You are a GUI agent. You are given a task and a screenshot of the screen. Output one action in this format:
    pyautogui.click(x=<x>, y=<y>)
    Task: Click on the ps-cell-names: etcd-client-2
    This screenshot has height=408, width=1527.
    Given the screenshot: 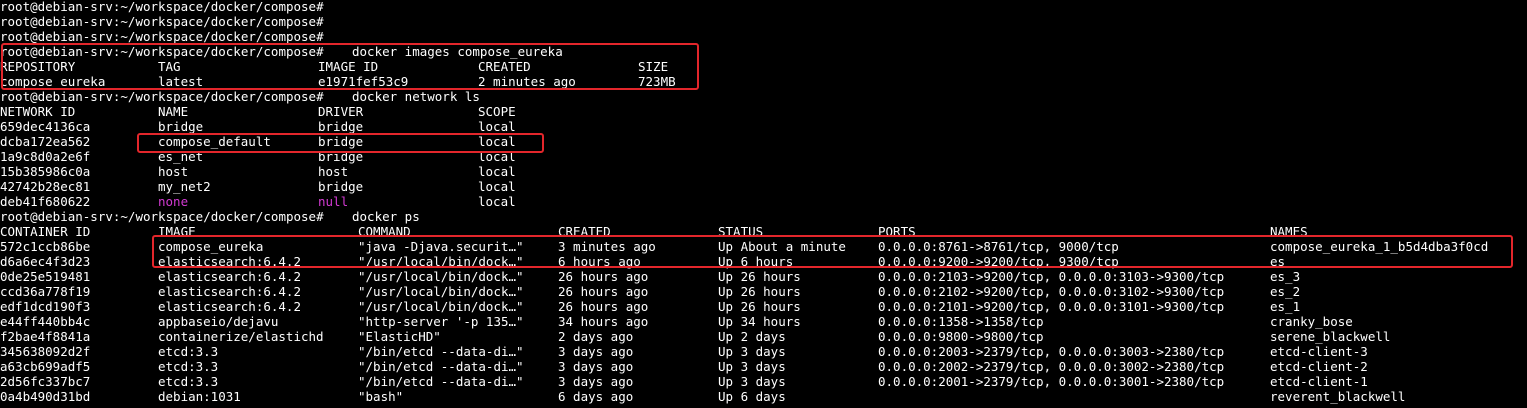 What is the action you would take?
    pyautogui.click(x=1319, y=366)
    